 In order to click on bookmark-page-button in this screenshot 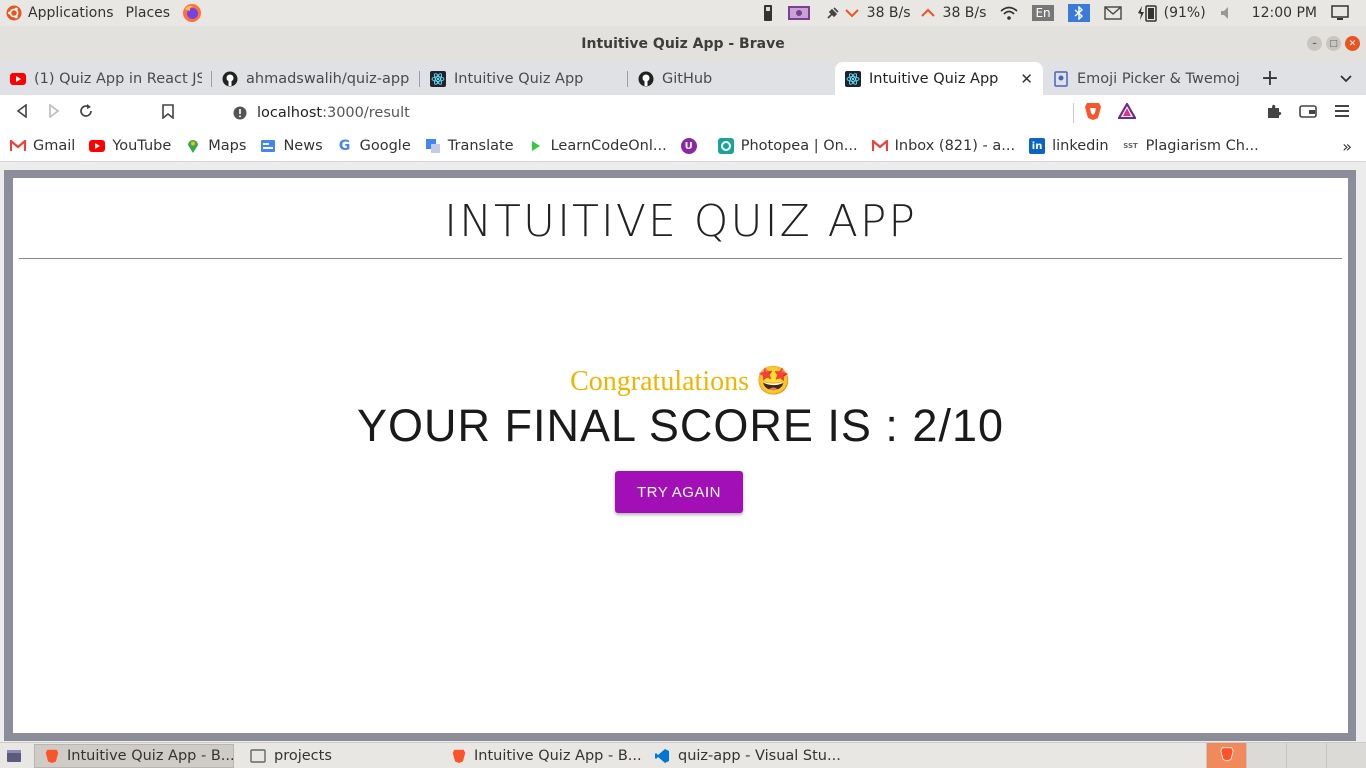, I will do `click(168, 113)`.